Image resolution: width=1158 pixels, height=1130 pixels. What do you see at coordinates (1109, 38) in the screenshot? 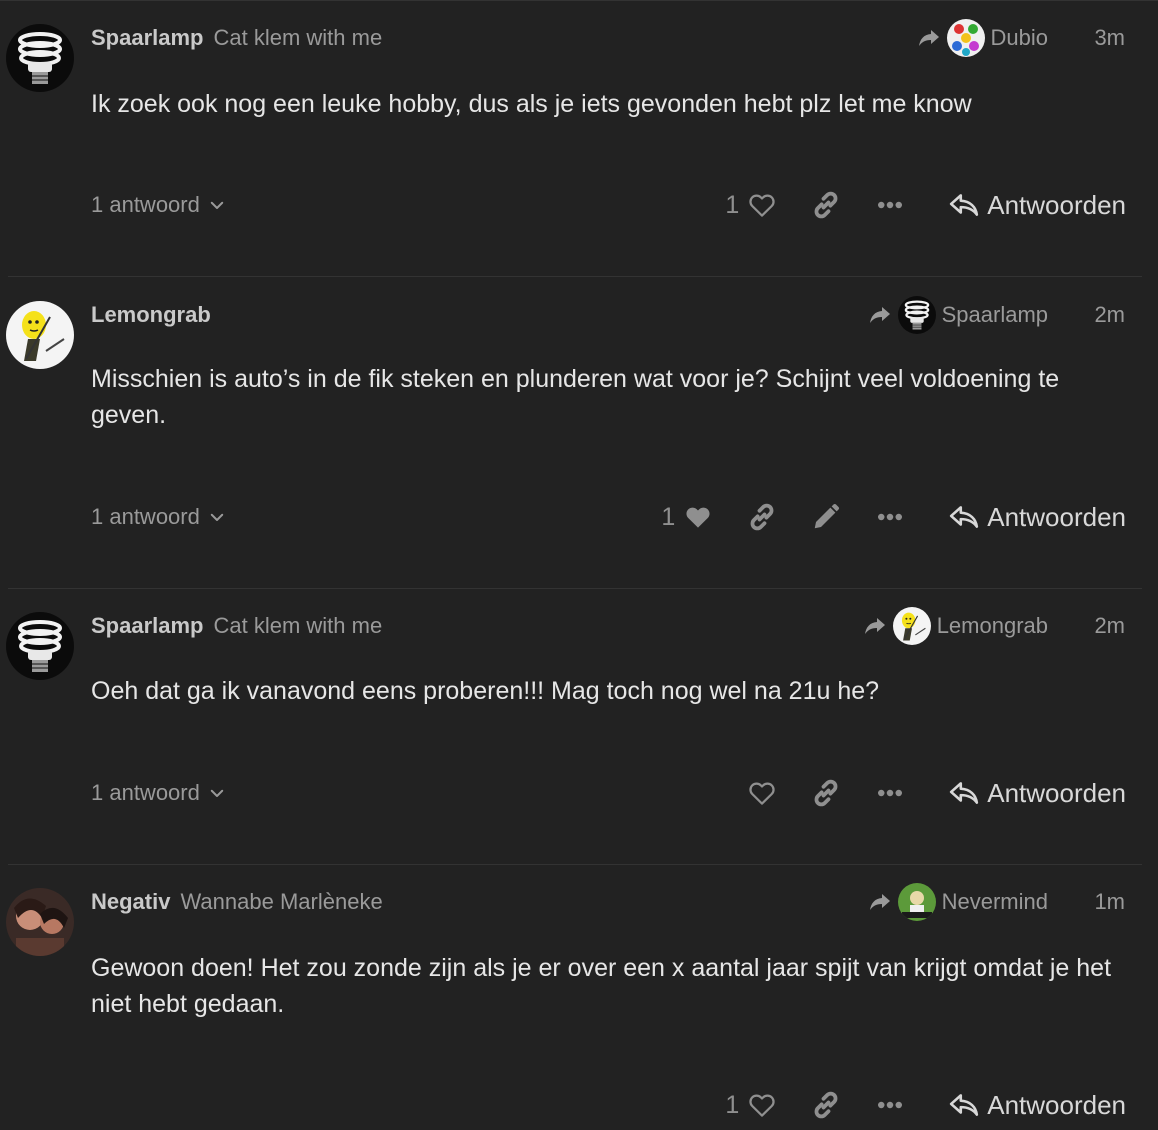
I see `post-time: 3m` at bounding box center [1109, 38].